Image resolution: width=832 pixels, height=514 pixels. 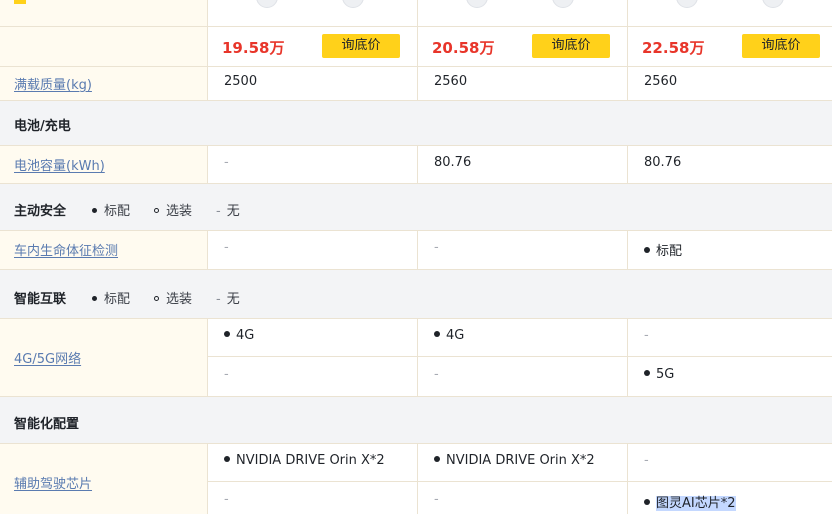 What do you see at coordinates (659, 374) in the screenshot?
I see `spec-value: 5G` at bounding box center [659, 374].